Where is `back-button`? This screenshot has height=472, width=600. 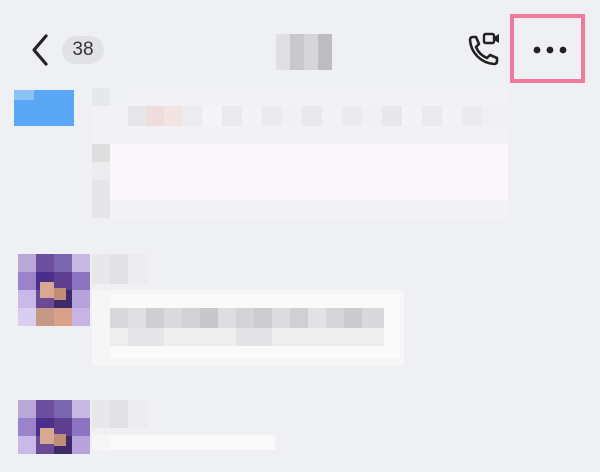
back-button is located at coordinates (41, 50).